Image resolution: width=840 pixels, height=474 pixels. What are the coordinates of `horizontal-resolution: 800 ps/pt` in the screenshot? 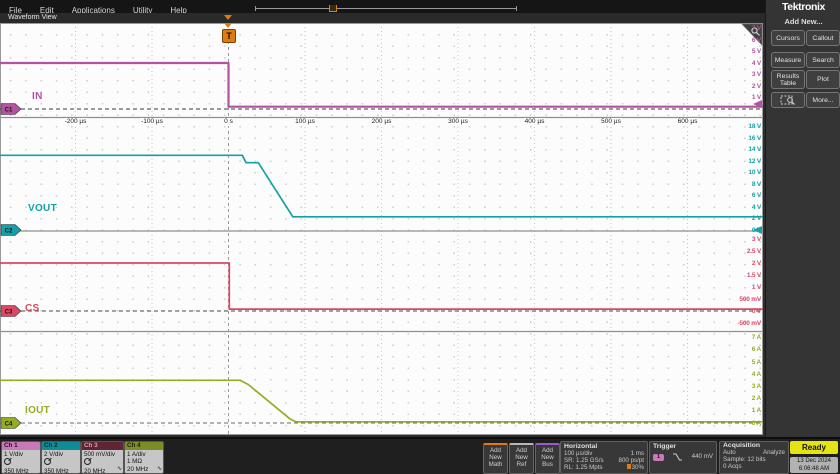 It's located at (631, 461).